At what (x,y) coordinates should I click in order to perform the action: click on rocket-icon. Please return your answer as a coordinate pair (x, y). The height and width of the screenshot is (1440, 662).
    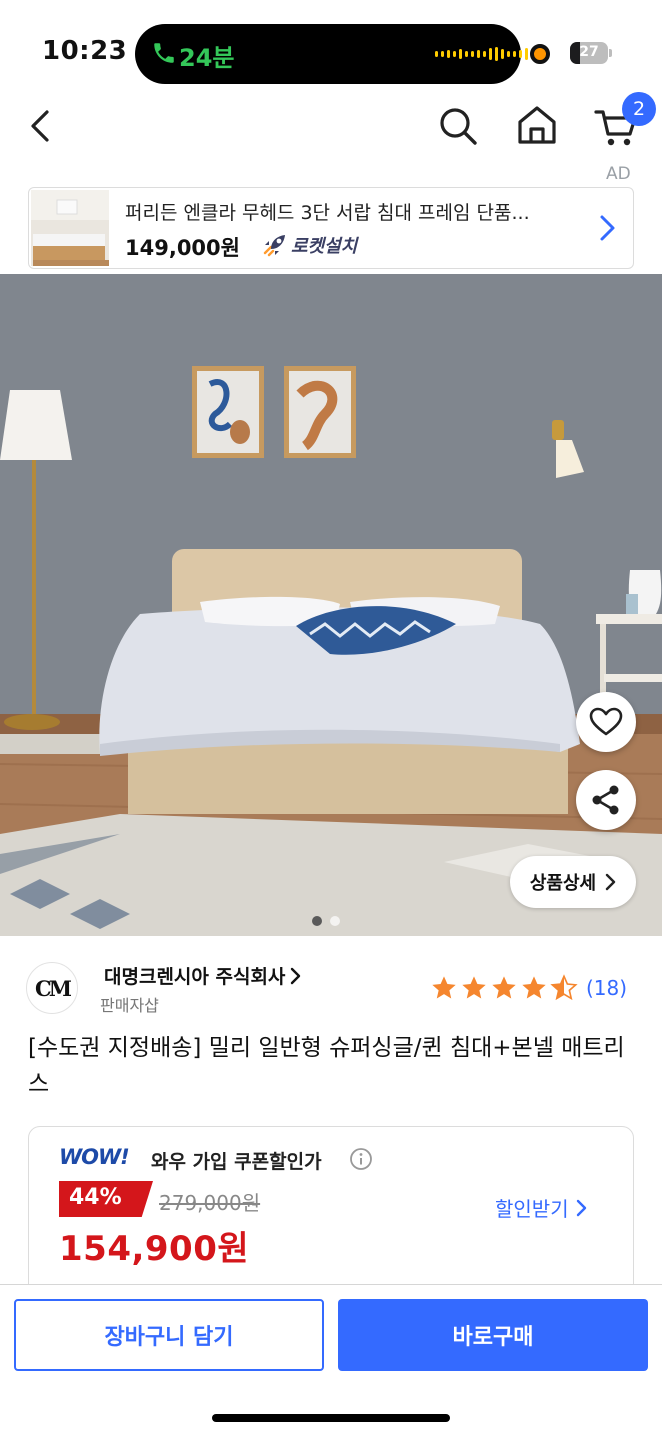
    Looking at the image, I should click on (274, 246).